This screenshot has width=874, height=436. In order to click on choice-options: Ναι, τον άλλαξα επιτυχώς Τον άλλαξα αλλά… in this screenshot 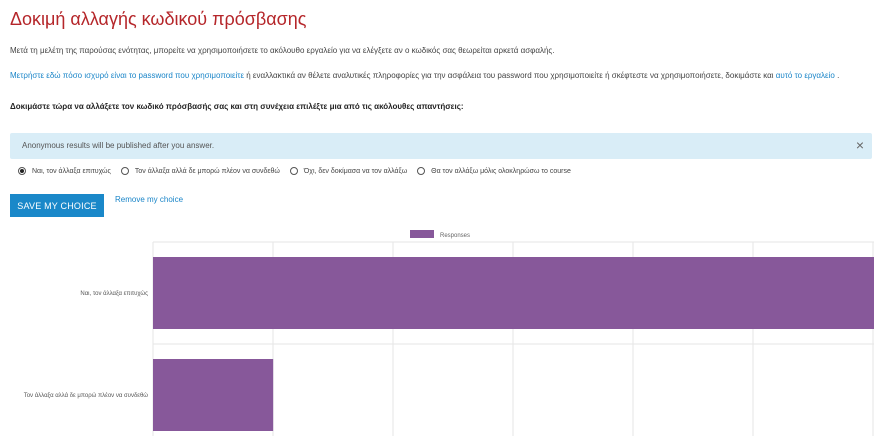, I will do `click(298, 174)`.